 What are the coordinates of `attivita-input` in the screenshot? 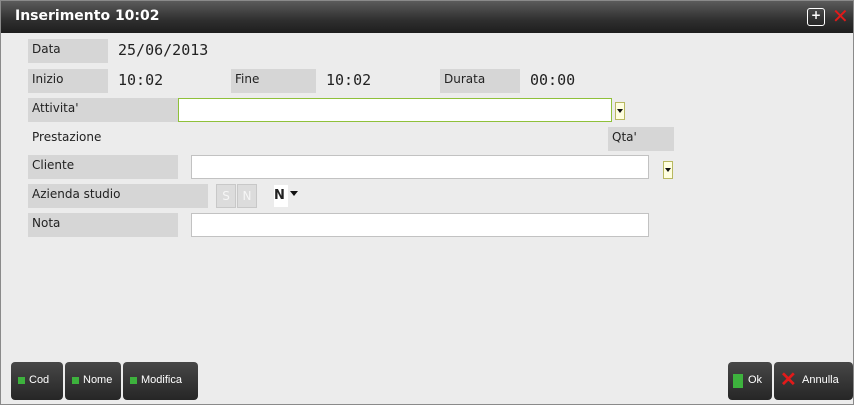 It's located at (395, 110).